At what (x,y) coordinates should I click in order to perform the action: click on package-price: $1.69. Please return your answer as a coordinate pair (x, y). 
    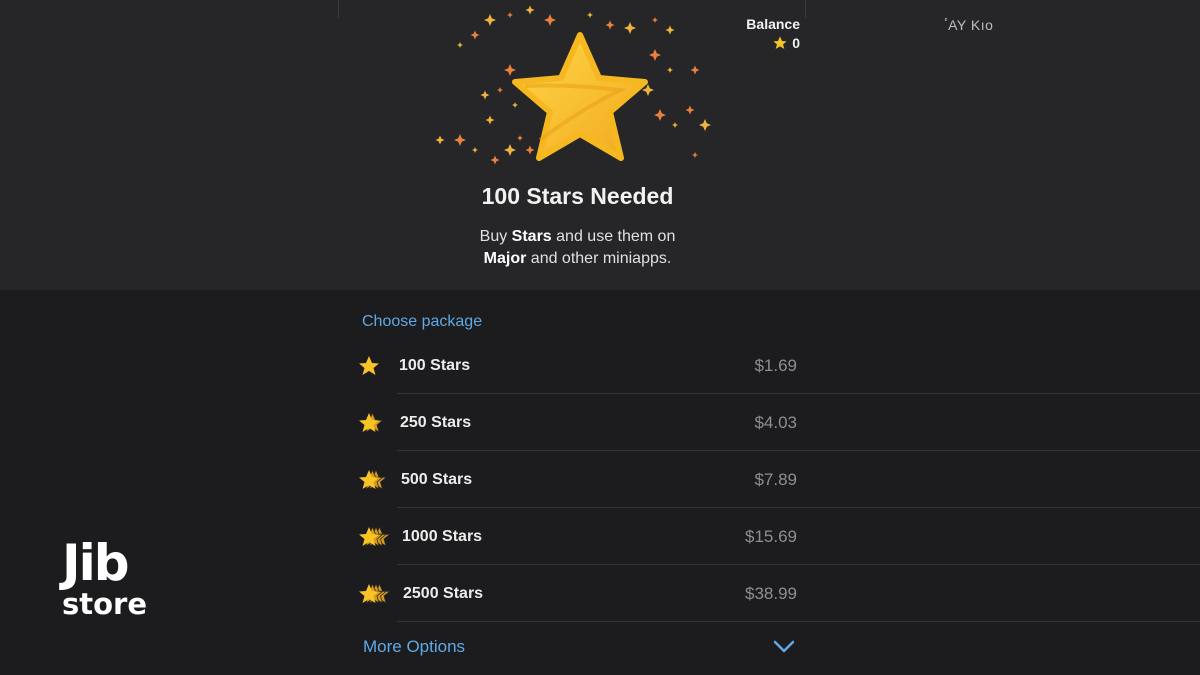
    Looking at the image, I should click on (775, 365).